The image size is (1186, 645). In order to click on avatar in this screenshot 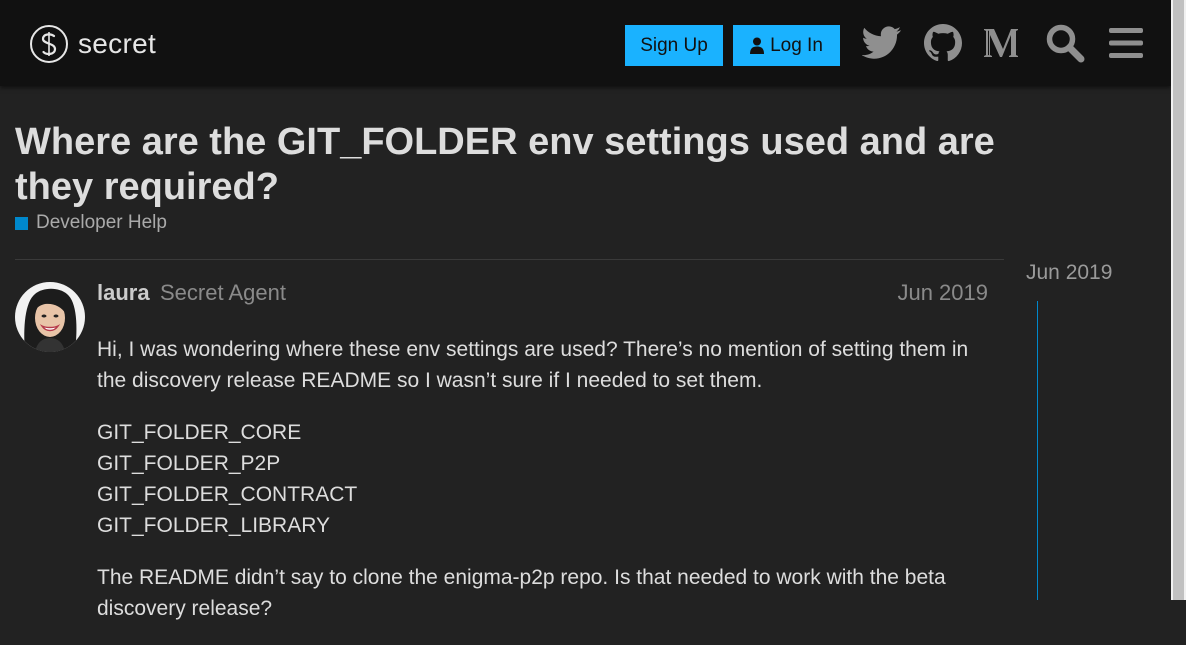, I will do `click(50, 317)`.